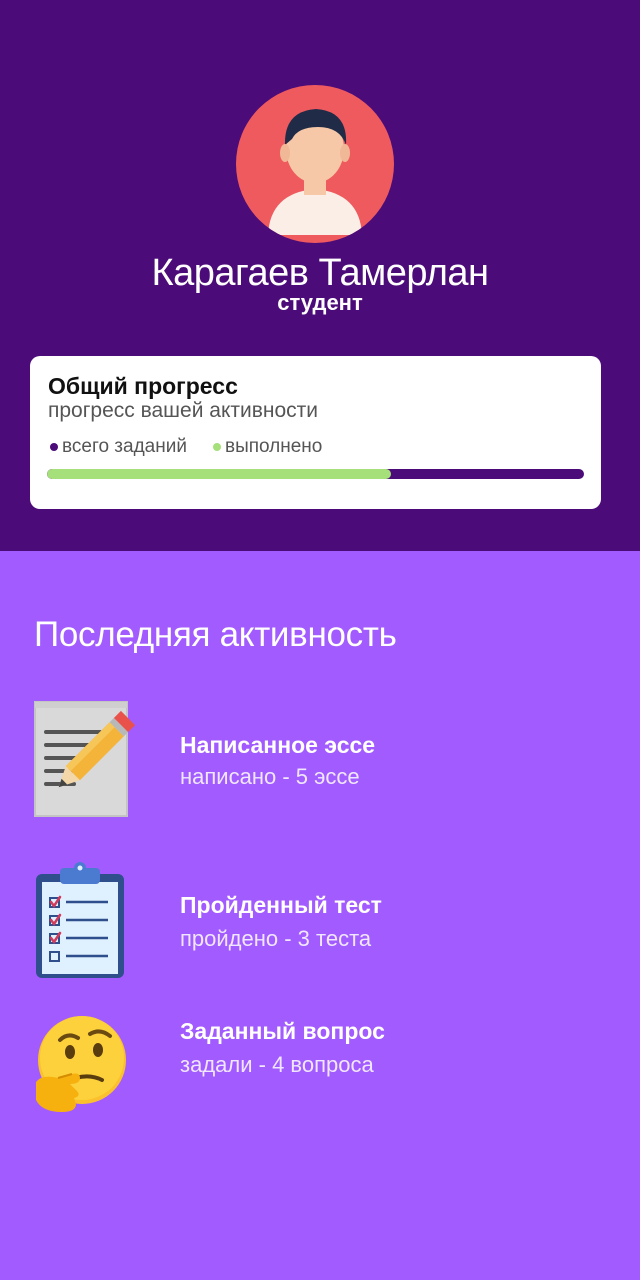  What do you see at coordinates (215, 634) in the screenshot?
I see `section-title-recent-activity: Последняя активность` at bounding box center [215, 634].